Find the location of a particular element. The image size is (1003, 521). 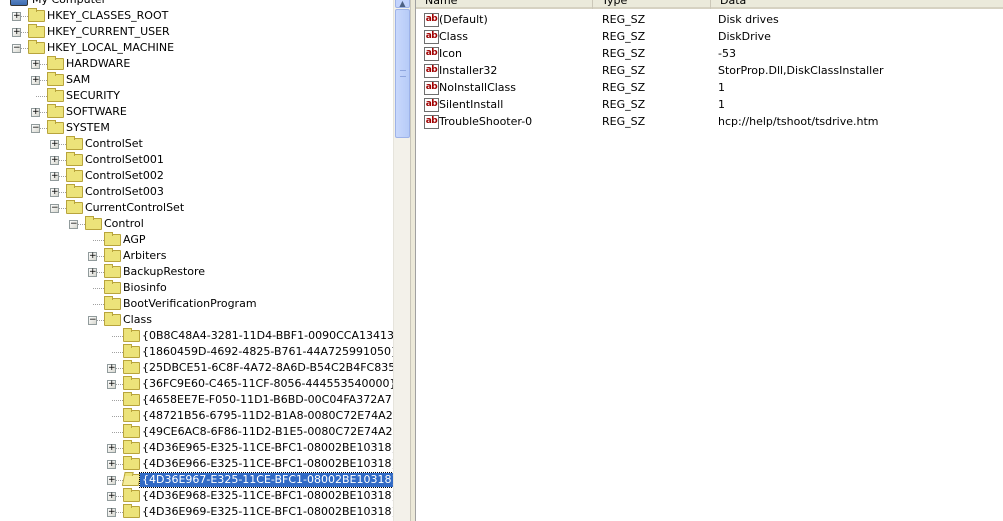

value-row: ab (Default) REG_SZ Disk drives is located at coordinates (709, 20).